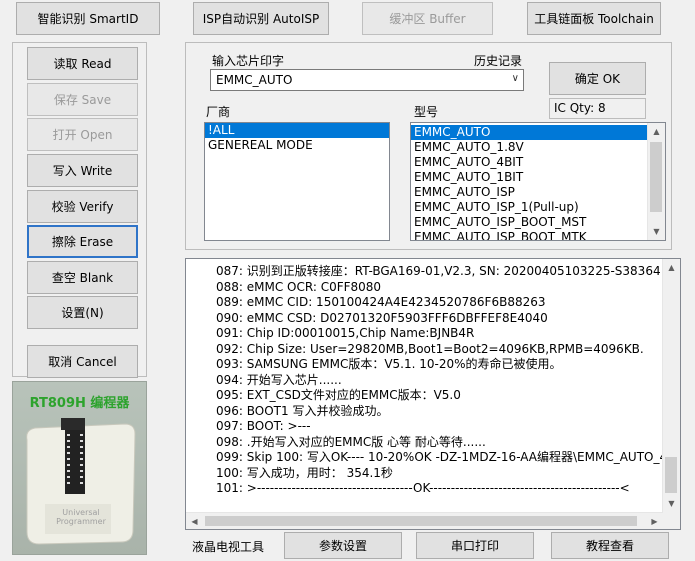  Describe the element at coordinates (218, 112) in the screenshot. I see `vendor-label: 厂商` at that location.